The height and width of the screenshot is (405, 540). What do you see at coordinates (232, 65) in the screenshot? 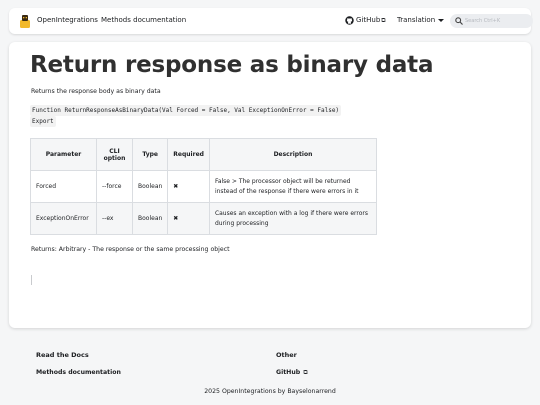
I see `page-title: Return response as binary data` at bounding box center [232, 65].